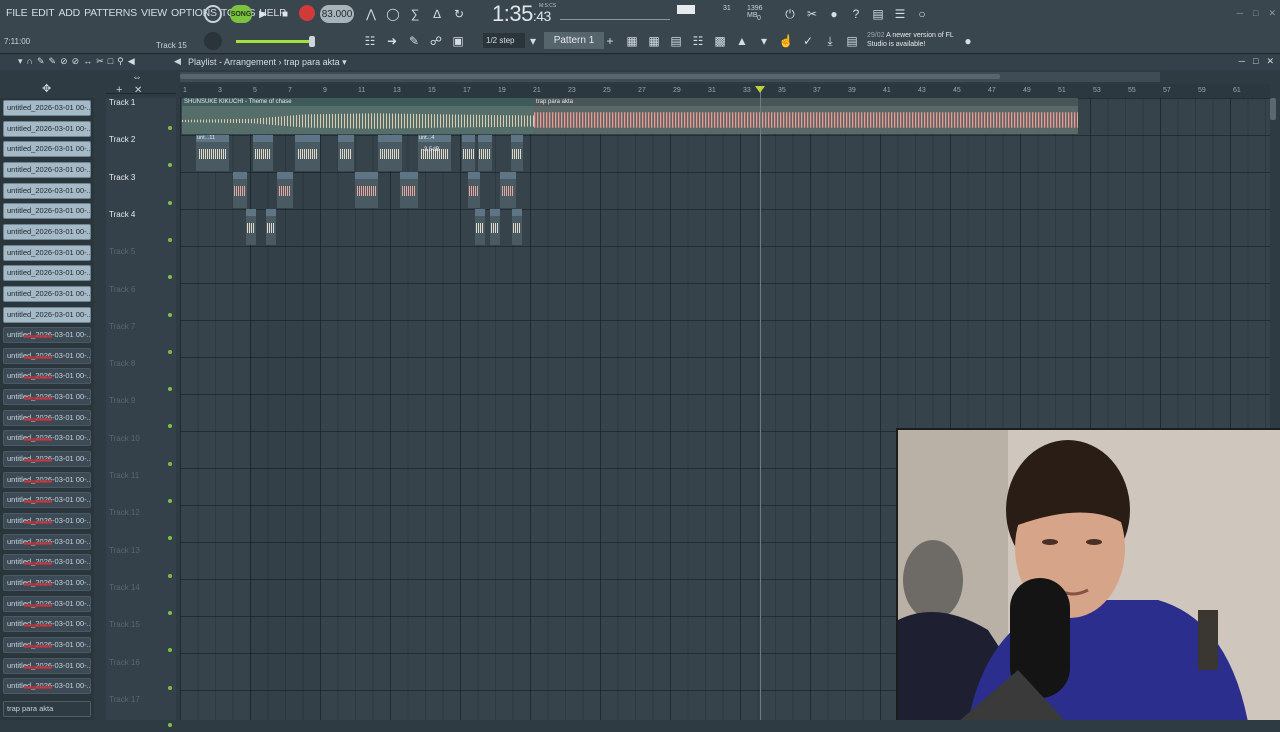 The height and width of the screenshot is (732, 1280). What do you see at coordinates (437, 14) in the screenshot?
I see `step-edit-icon: ∆` at bounding box center [437, 14].